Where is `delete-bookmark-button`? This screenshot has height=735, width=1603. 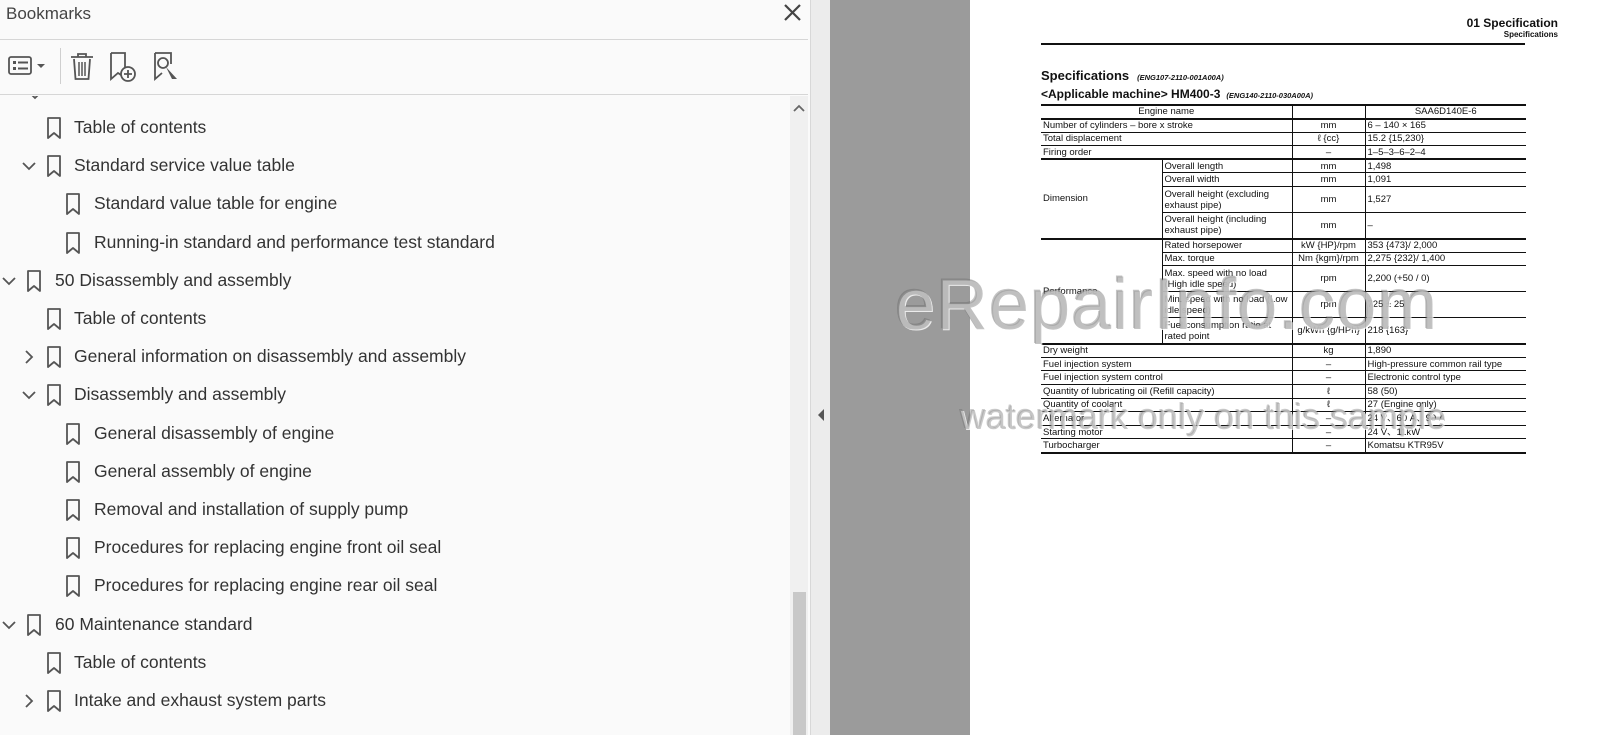 delete-bookmark-button is located at coordinates (82, 66).